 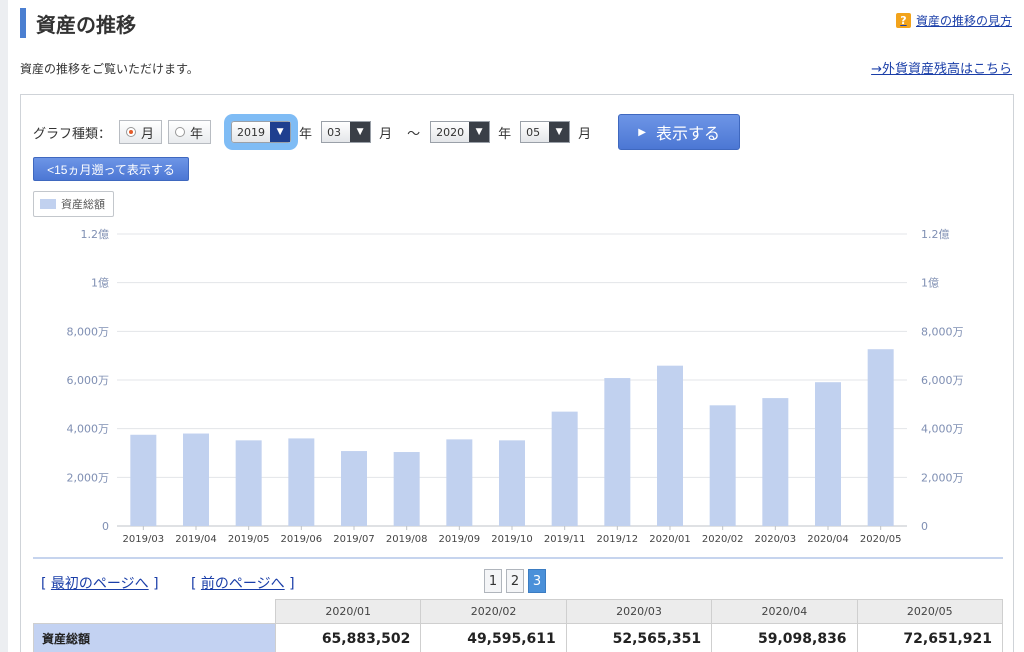 What do you see at coordinates (100, 283) in the screenshot?
I see `y-tick-label-left: 1億` at bounding box center [100, 283].